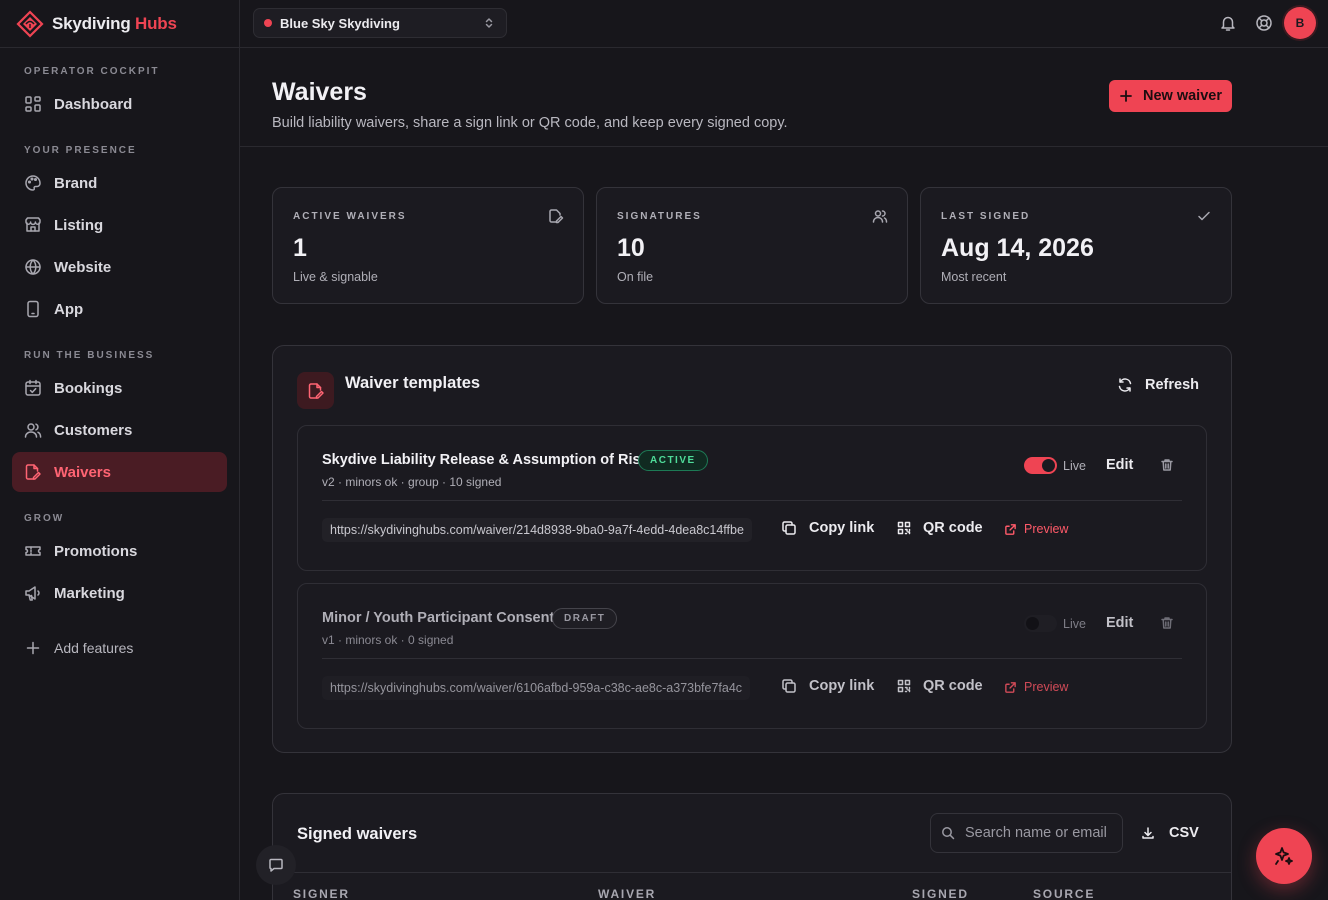 The image size is (1328, 900). What do you see at coordinates (300, 248) in the screenshot?
I see `stat-value: 1` at bounding box center [300, 248].